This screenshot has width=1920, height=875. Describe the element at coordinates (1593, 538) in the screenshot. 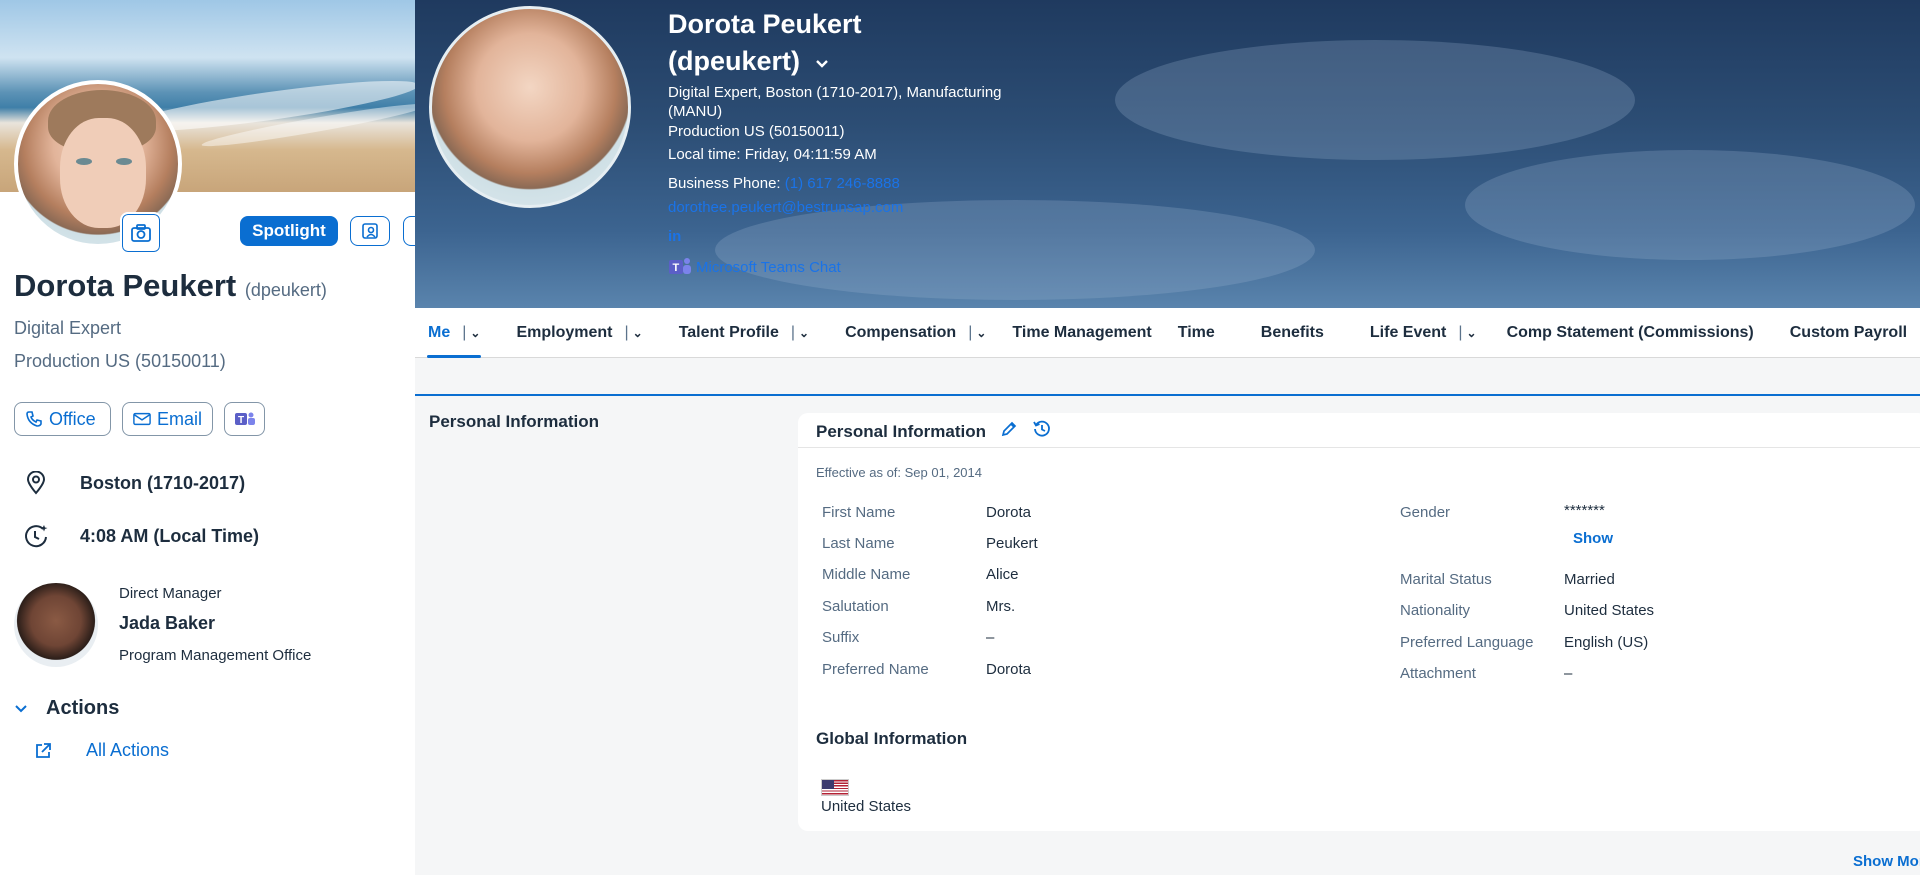

I see `show-gender-link: Show` at that location.